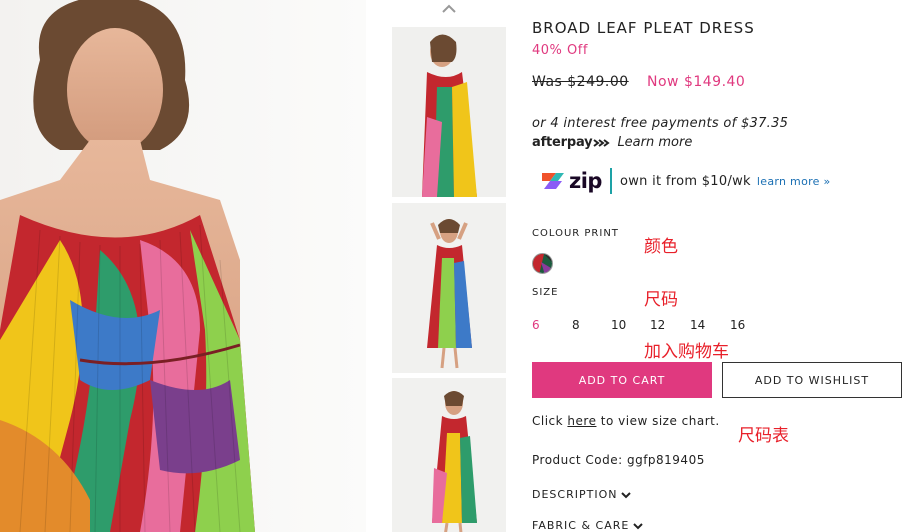 Image resolution: width=906 pixels, height=532 pixels. What do you see at coordinates (618, 460) in the screenshot?
I see `product-code: Product Code: ggfp819405` at bounding box center [618, 460].